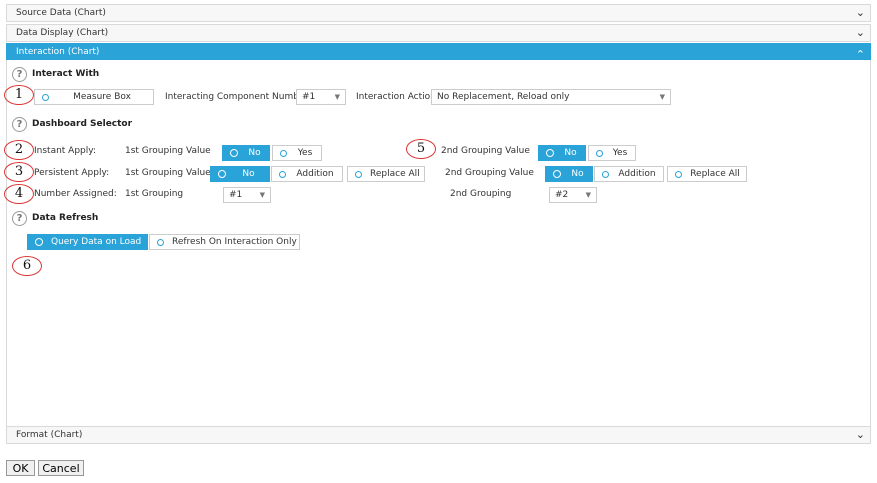 The image size is (877, 483). I want to click on interaction-action-label: Interaction Action:, so click(397, 97).